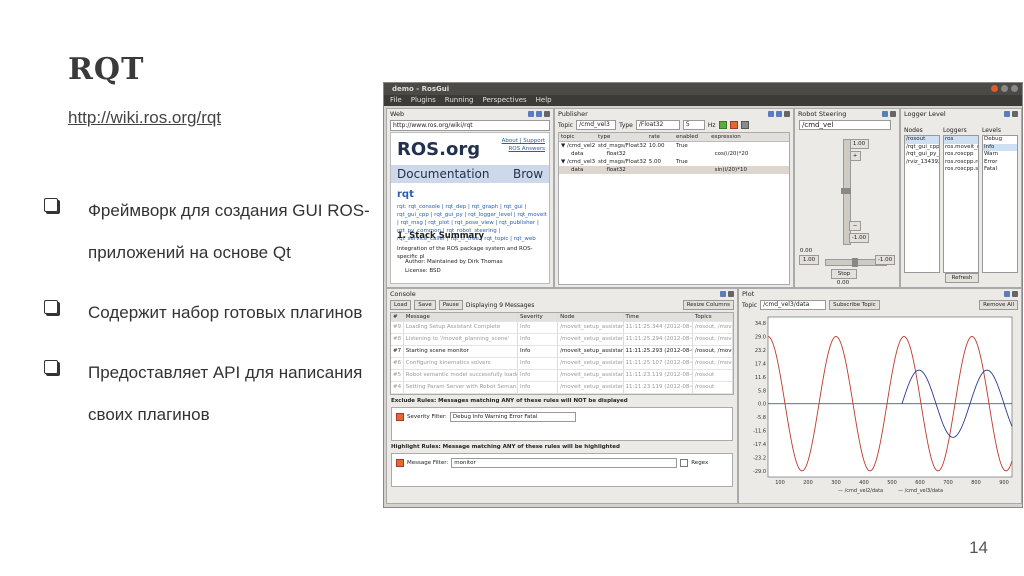  What do you see at coordinates (859, 144) in the screenshot?
I see `top-limit-value: 1.00` at bounding box center [859, 144].